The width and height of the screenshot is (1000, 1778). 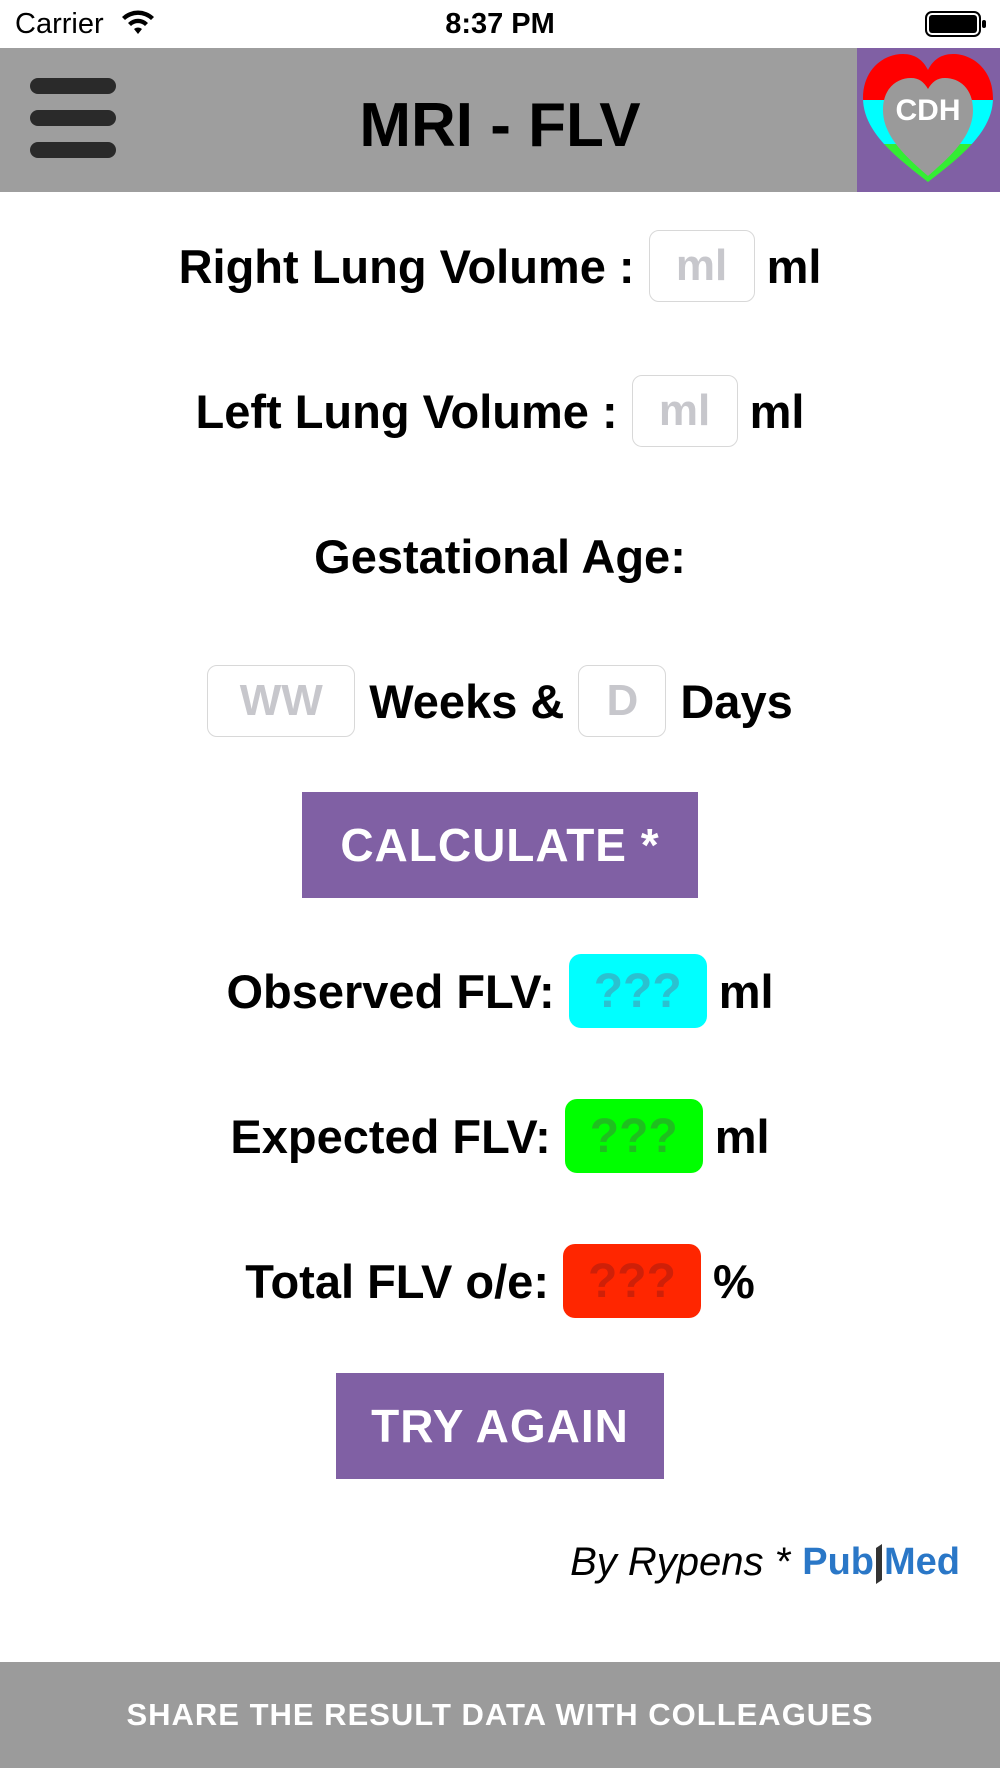 I want to click on total-flv-row: Total FLV o/e: ??? %, so click(x=500, y=1281).